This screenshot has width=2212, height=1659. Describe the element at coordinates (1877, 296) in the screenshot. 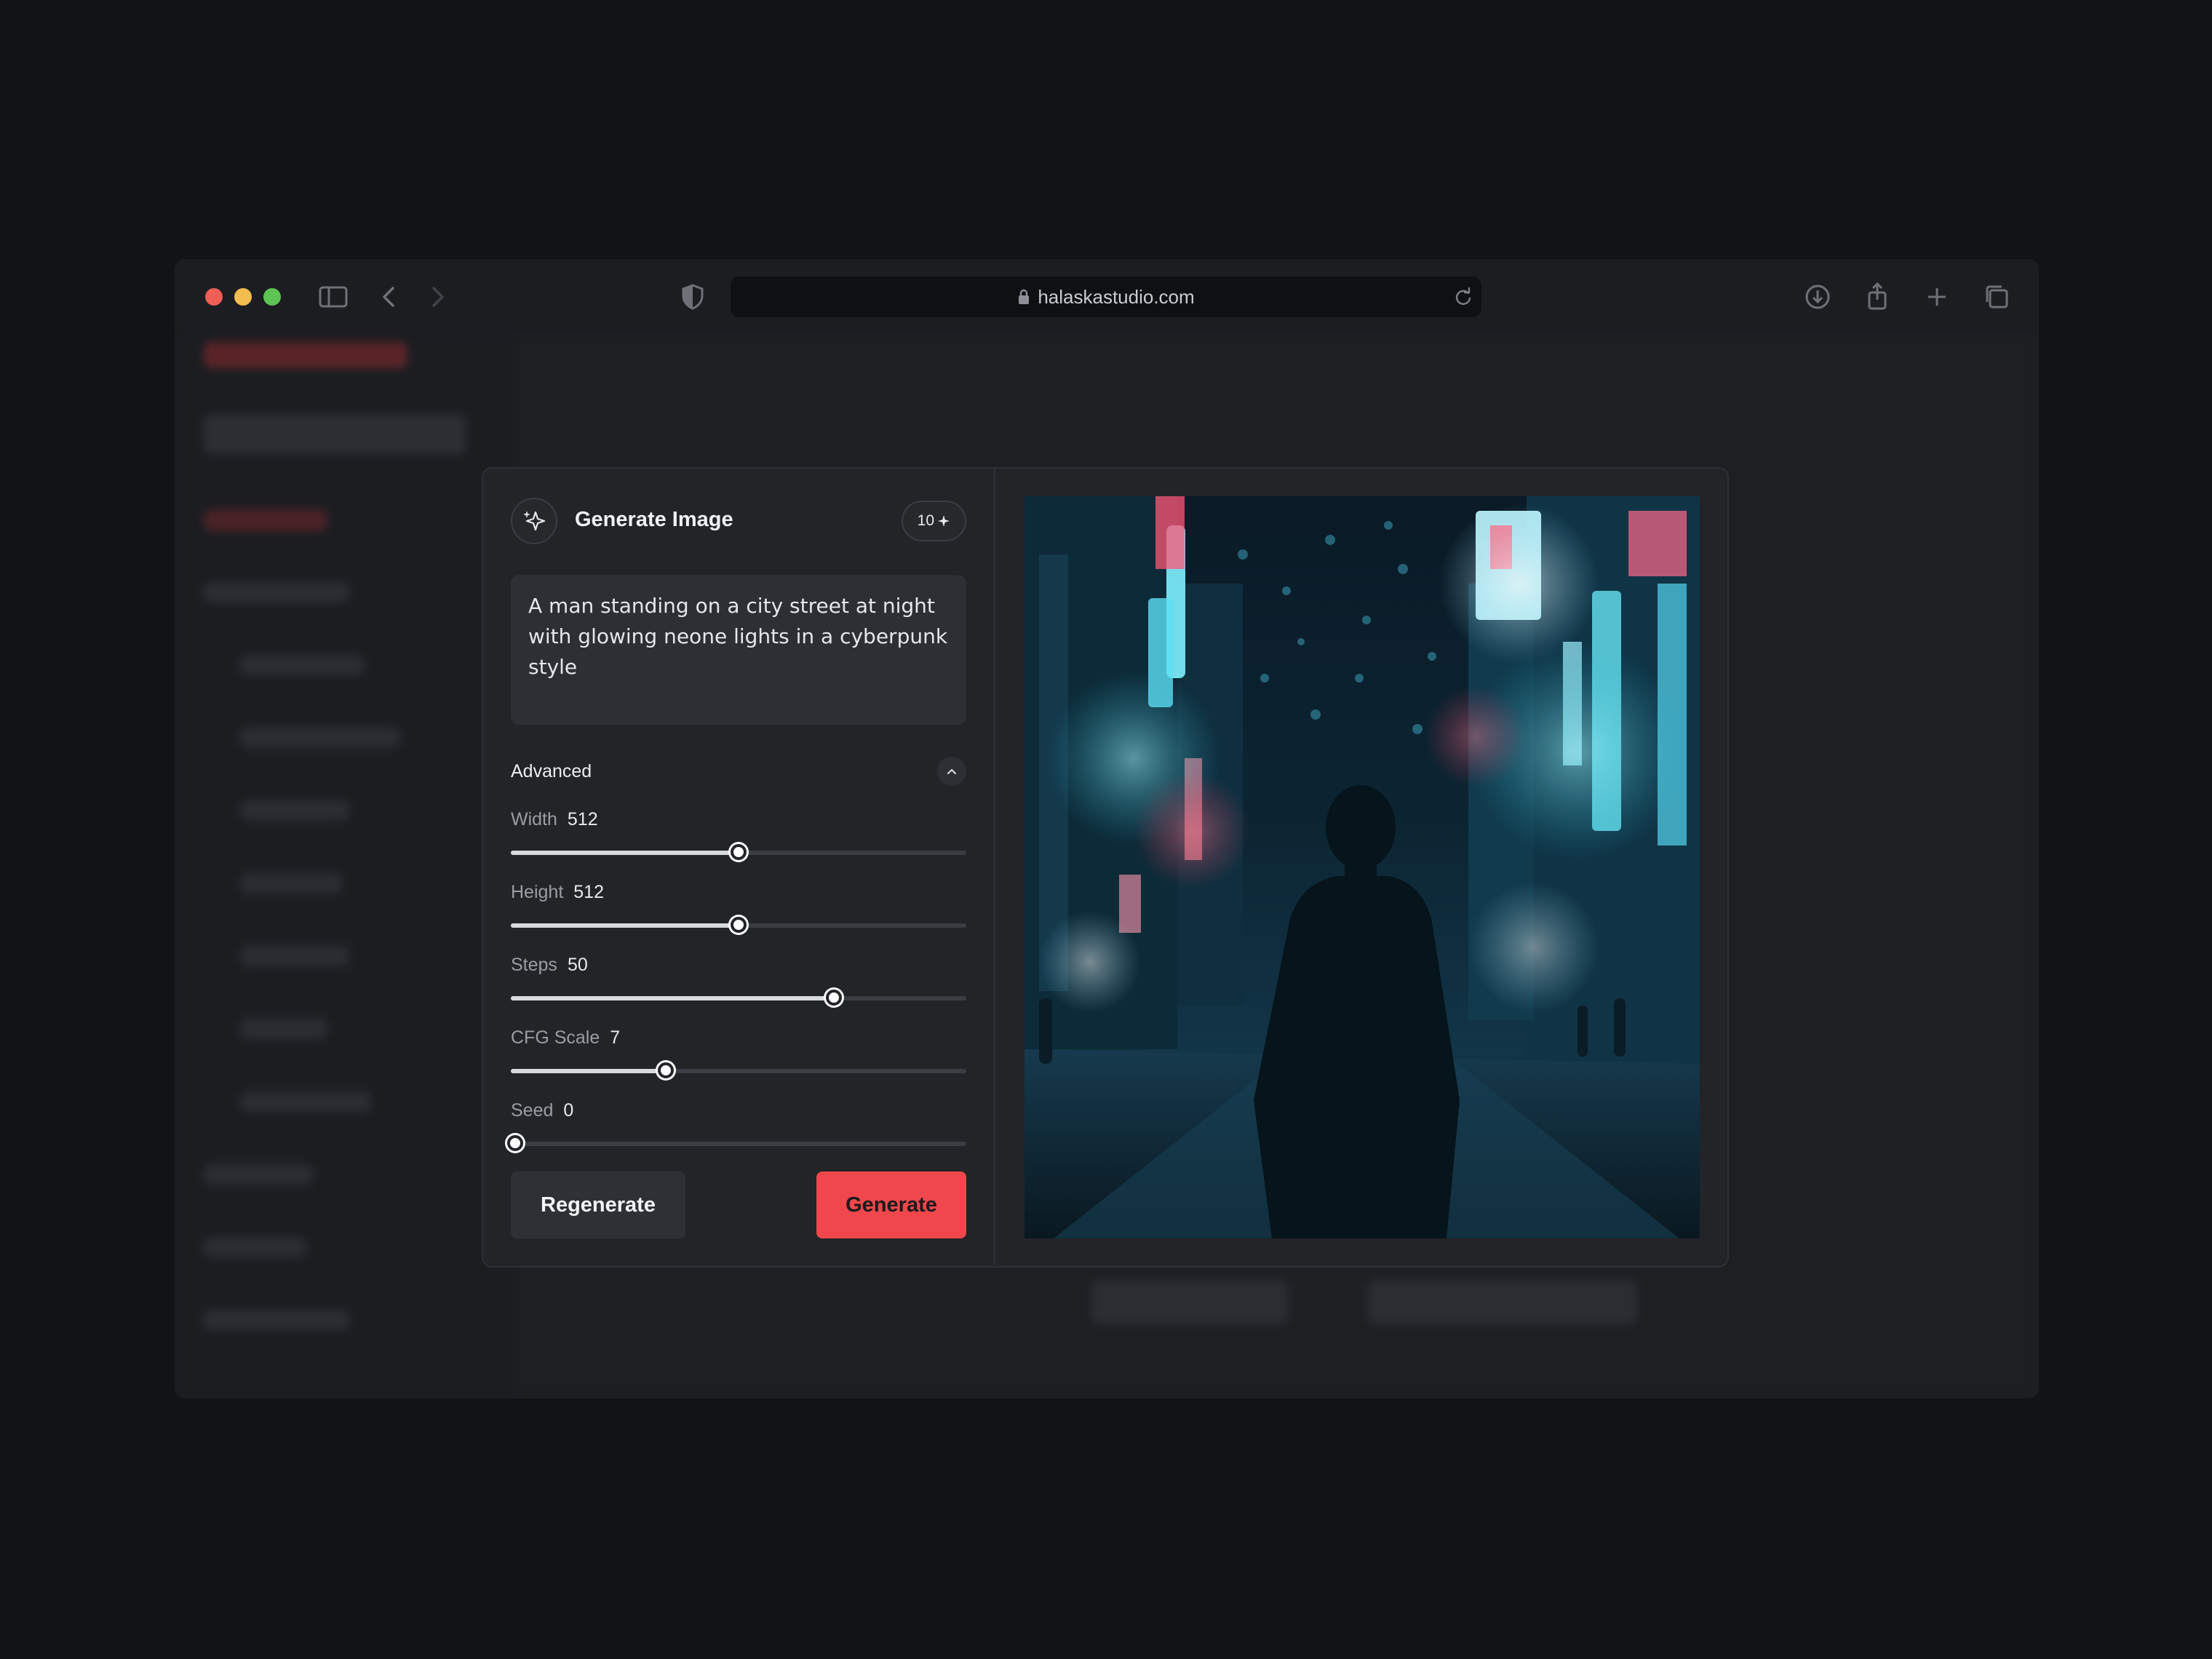

I see `share-icon` at that location.